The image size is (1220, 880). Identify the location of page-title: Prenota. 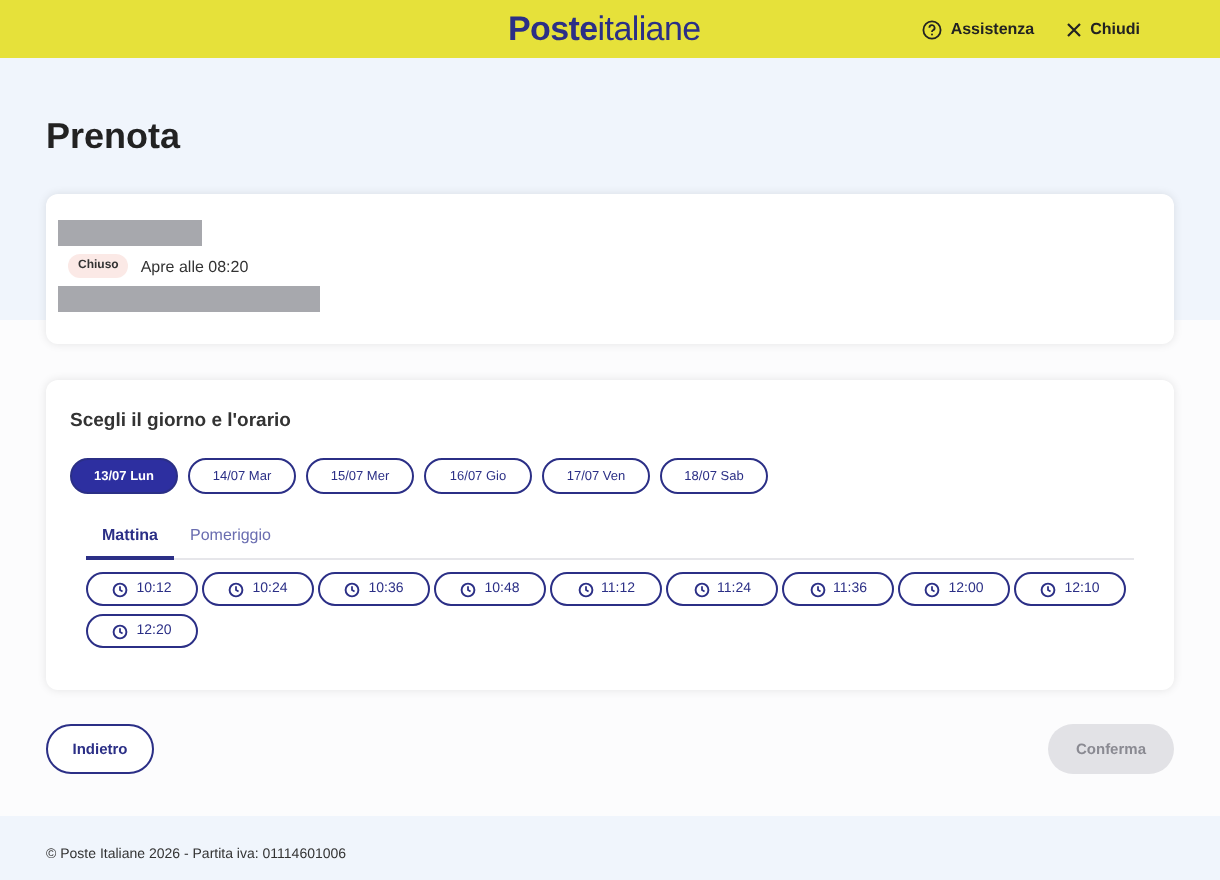
(114, 137).